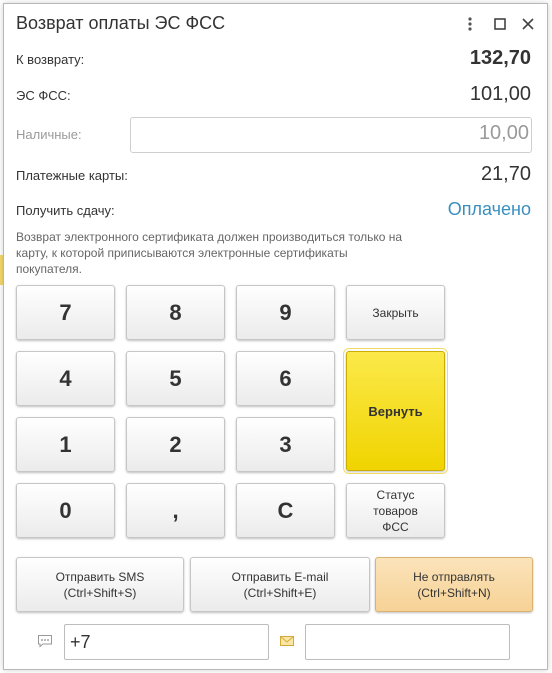 The width and height of the screenshot is (552, 673). I want to click on key-0: 0, so click(65, 510).